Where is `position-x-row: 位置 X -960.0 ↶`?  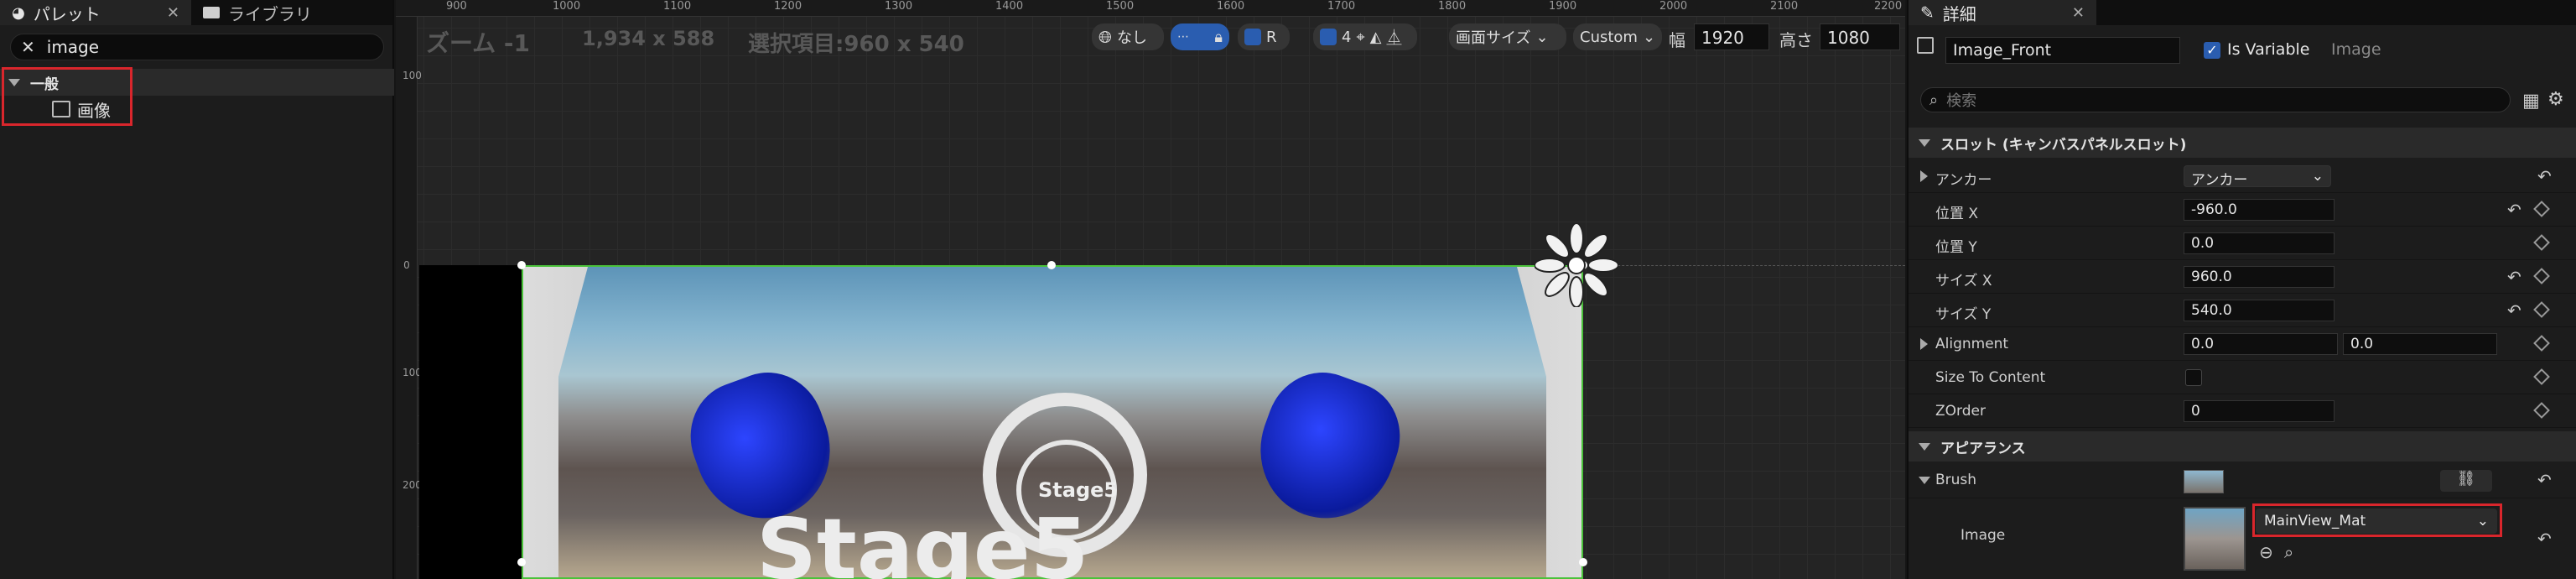
position-x-row: 位置 X -960.0 ↶ is located at coordinates (2242, 210).